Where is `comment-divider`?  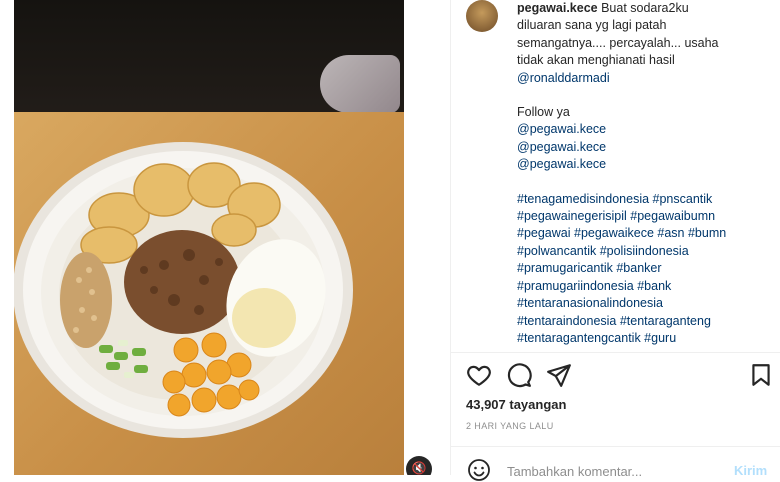 comment-divider is located at coordinates (615, 446).